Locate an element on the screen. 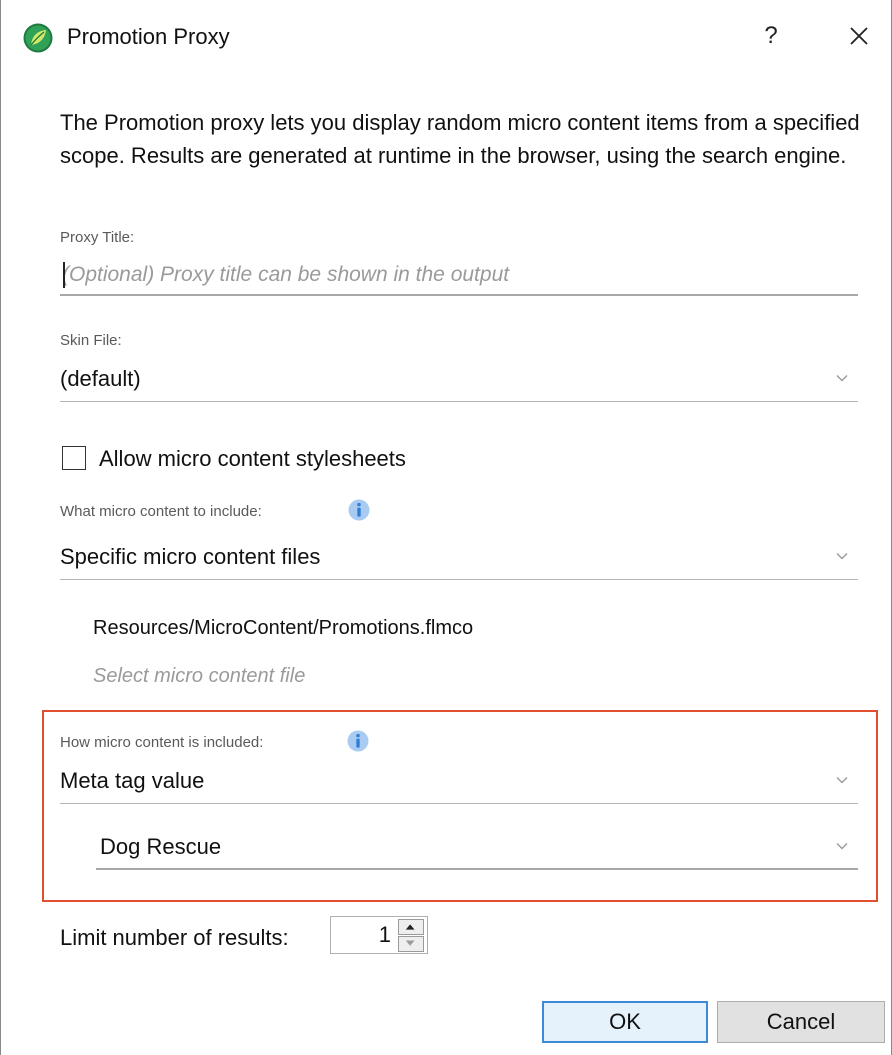  how-content-select: Meta tag value is located at coordinates (459, 783).